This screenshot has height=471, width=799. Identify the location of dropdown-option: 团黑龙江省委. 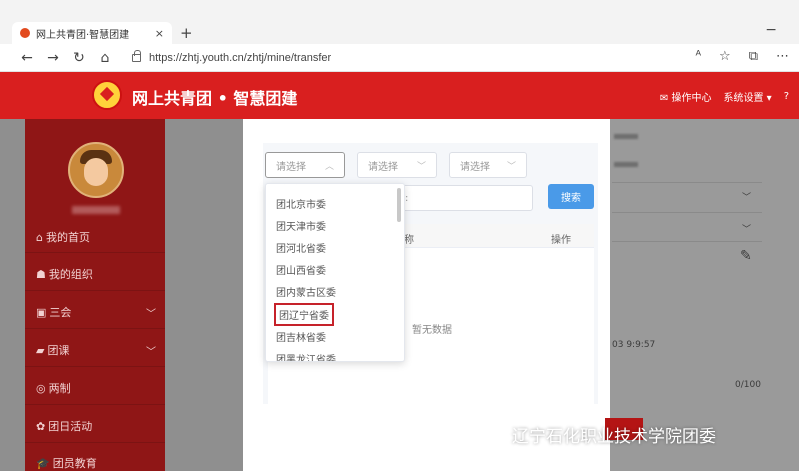
(306, 356).